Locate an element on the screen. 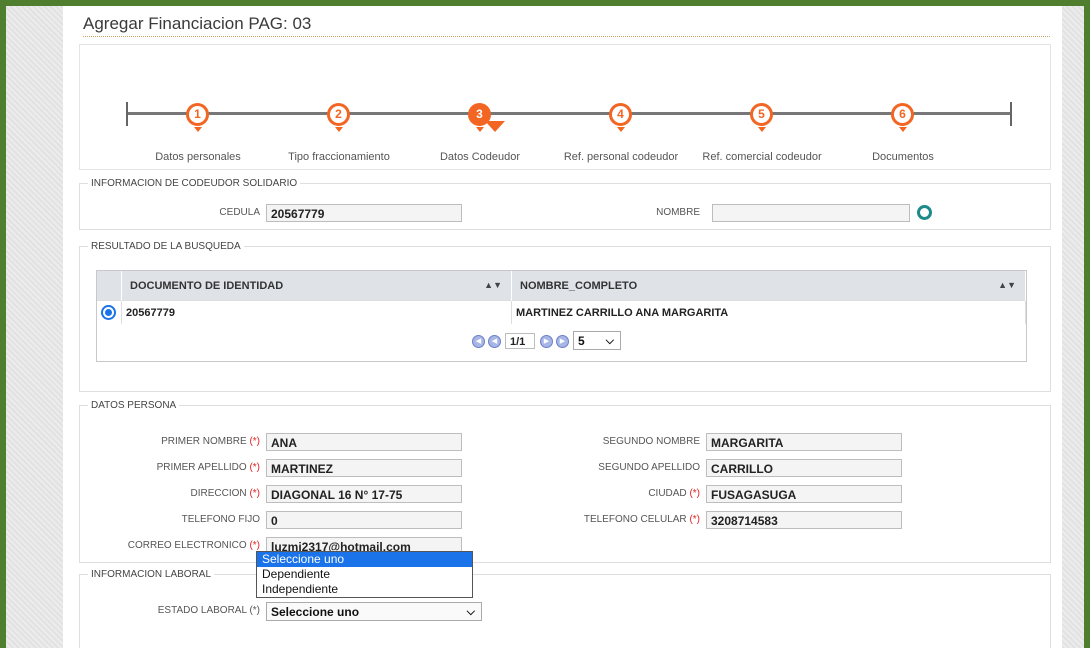 This screenshot has width=1090, height=648. primer-nombre-label-text: PRIMER NOMBRE is located at coordinates (204, 441).